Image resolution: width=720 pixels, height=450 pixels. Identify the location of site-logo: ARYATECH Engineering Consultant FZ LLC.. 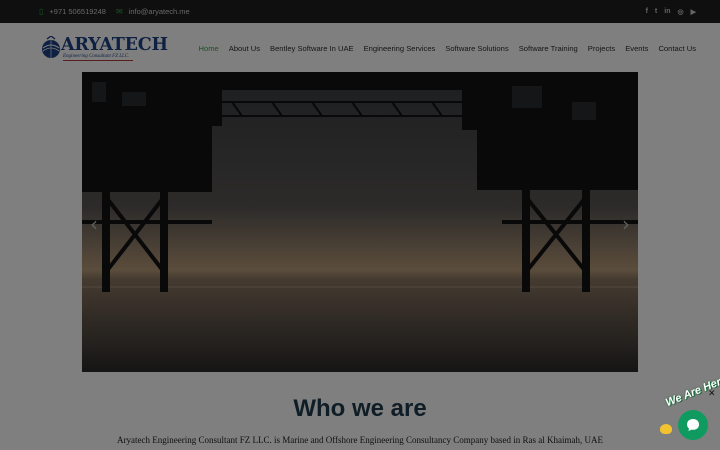
(104, 49).